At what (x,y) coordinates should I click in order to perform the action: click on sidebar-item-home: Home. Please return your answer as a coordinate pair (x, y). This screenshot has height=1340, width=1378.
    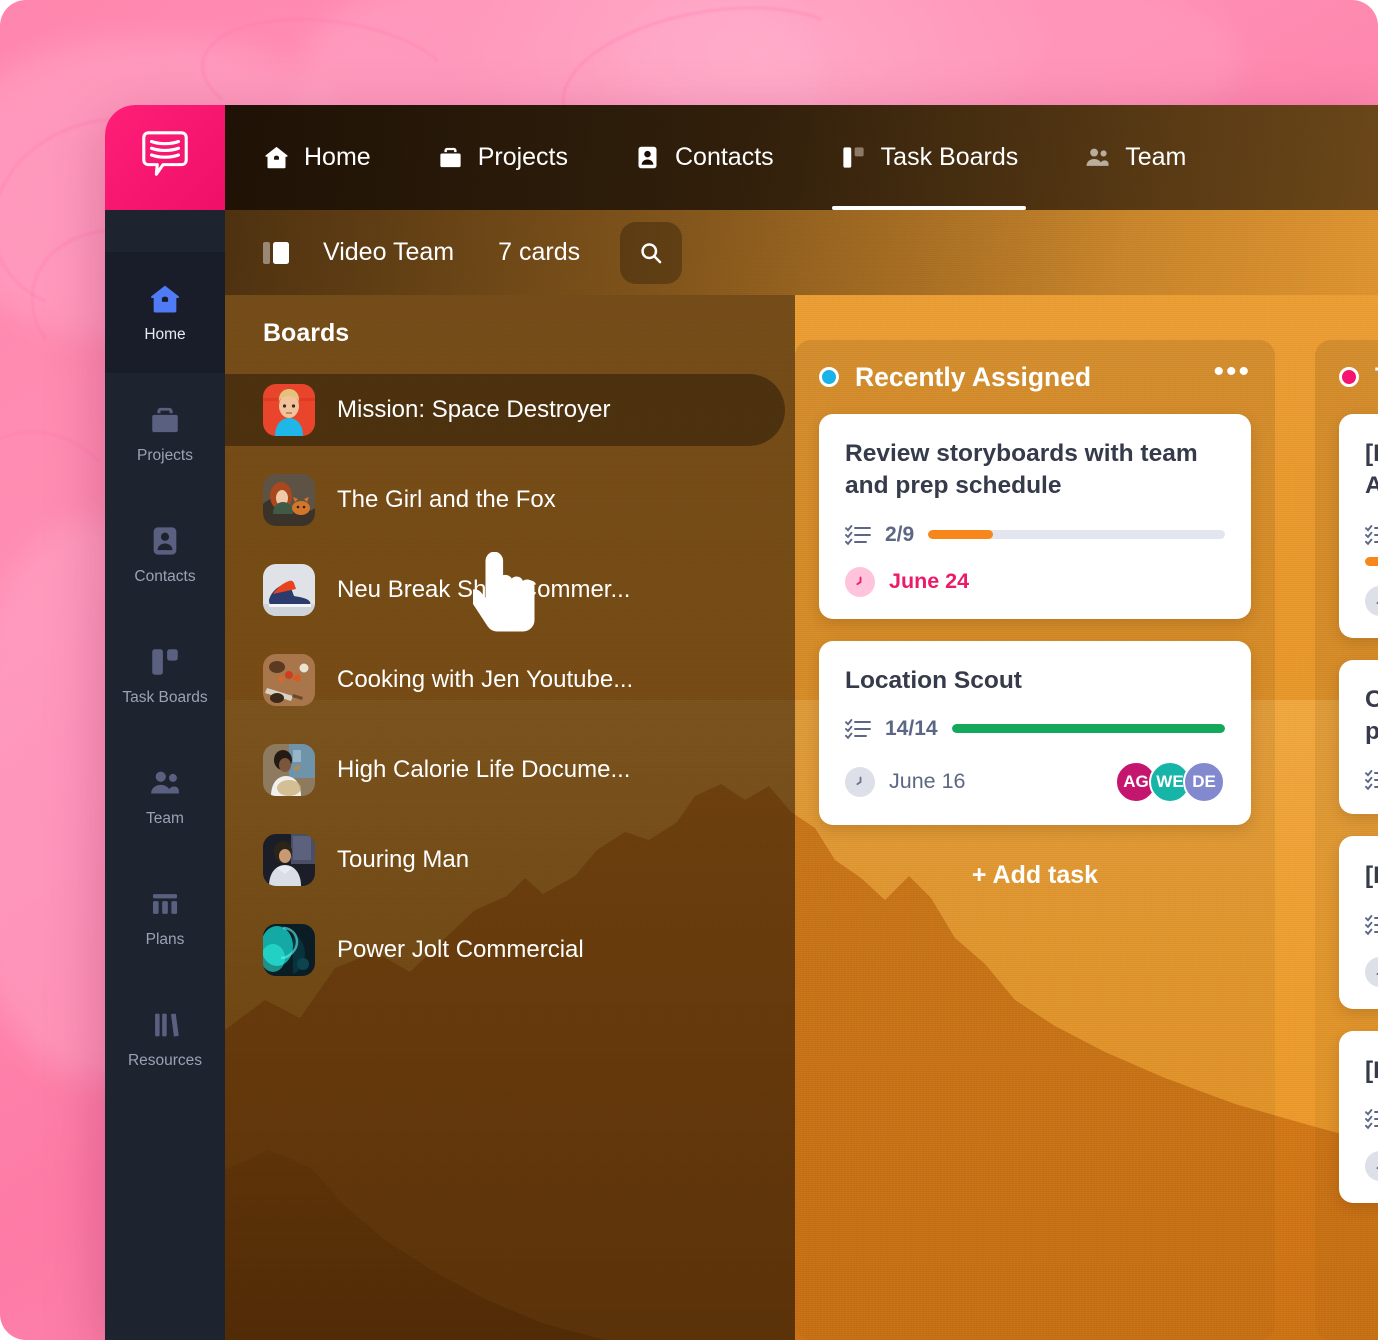
    Looking at the image, I should click on (165, 312).